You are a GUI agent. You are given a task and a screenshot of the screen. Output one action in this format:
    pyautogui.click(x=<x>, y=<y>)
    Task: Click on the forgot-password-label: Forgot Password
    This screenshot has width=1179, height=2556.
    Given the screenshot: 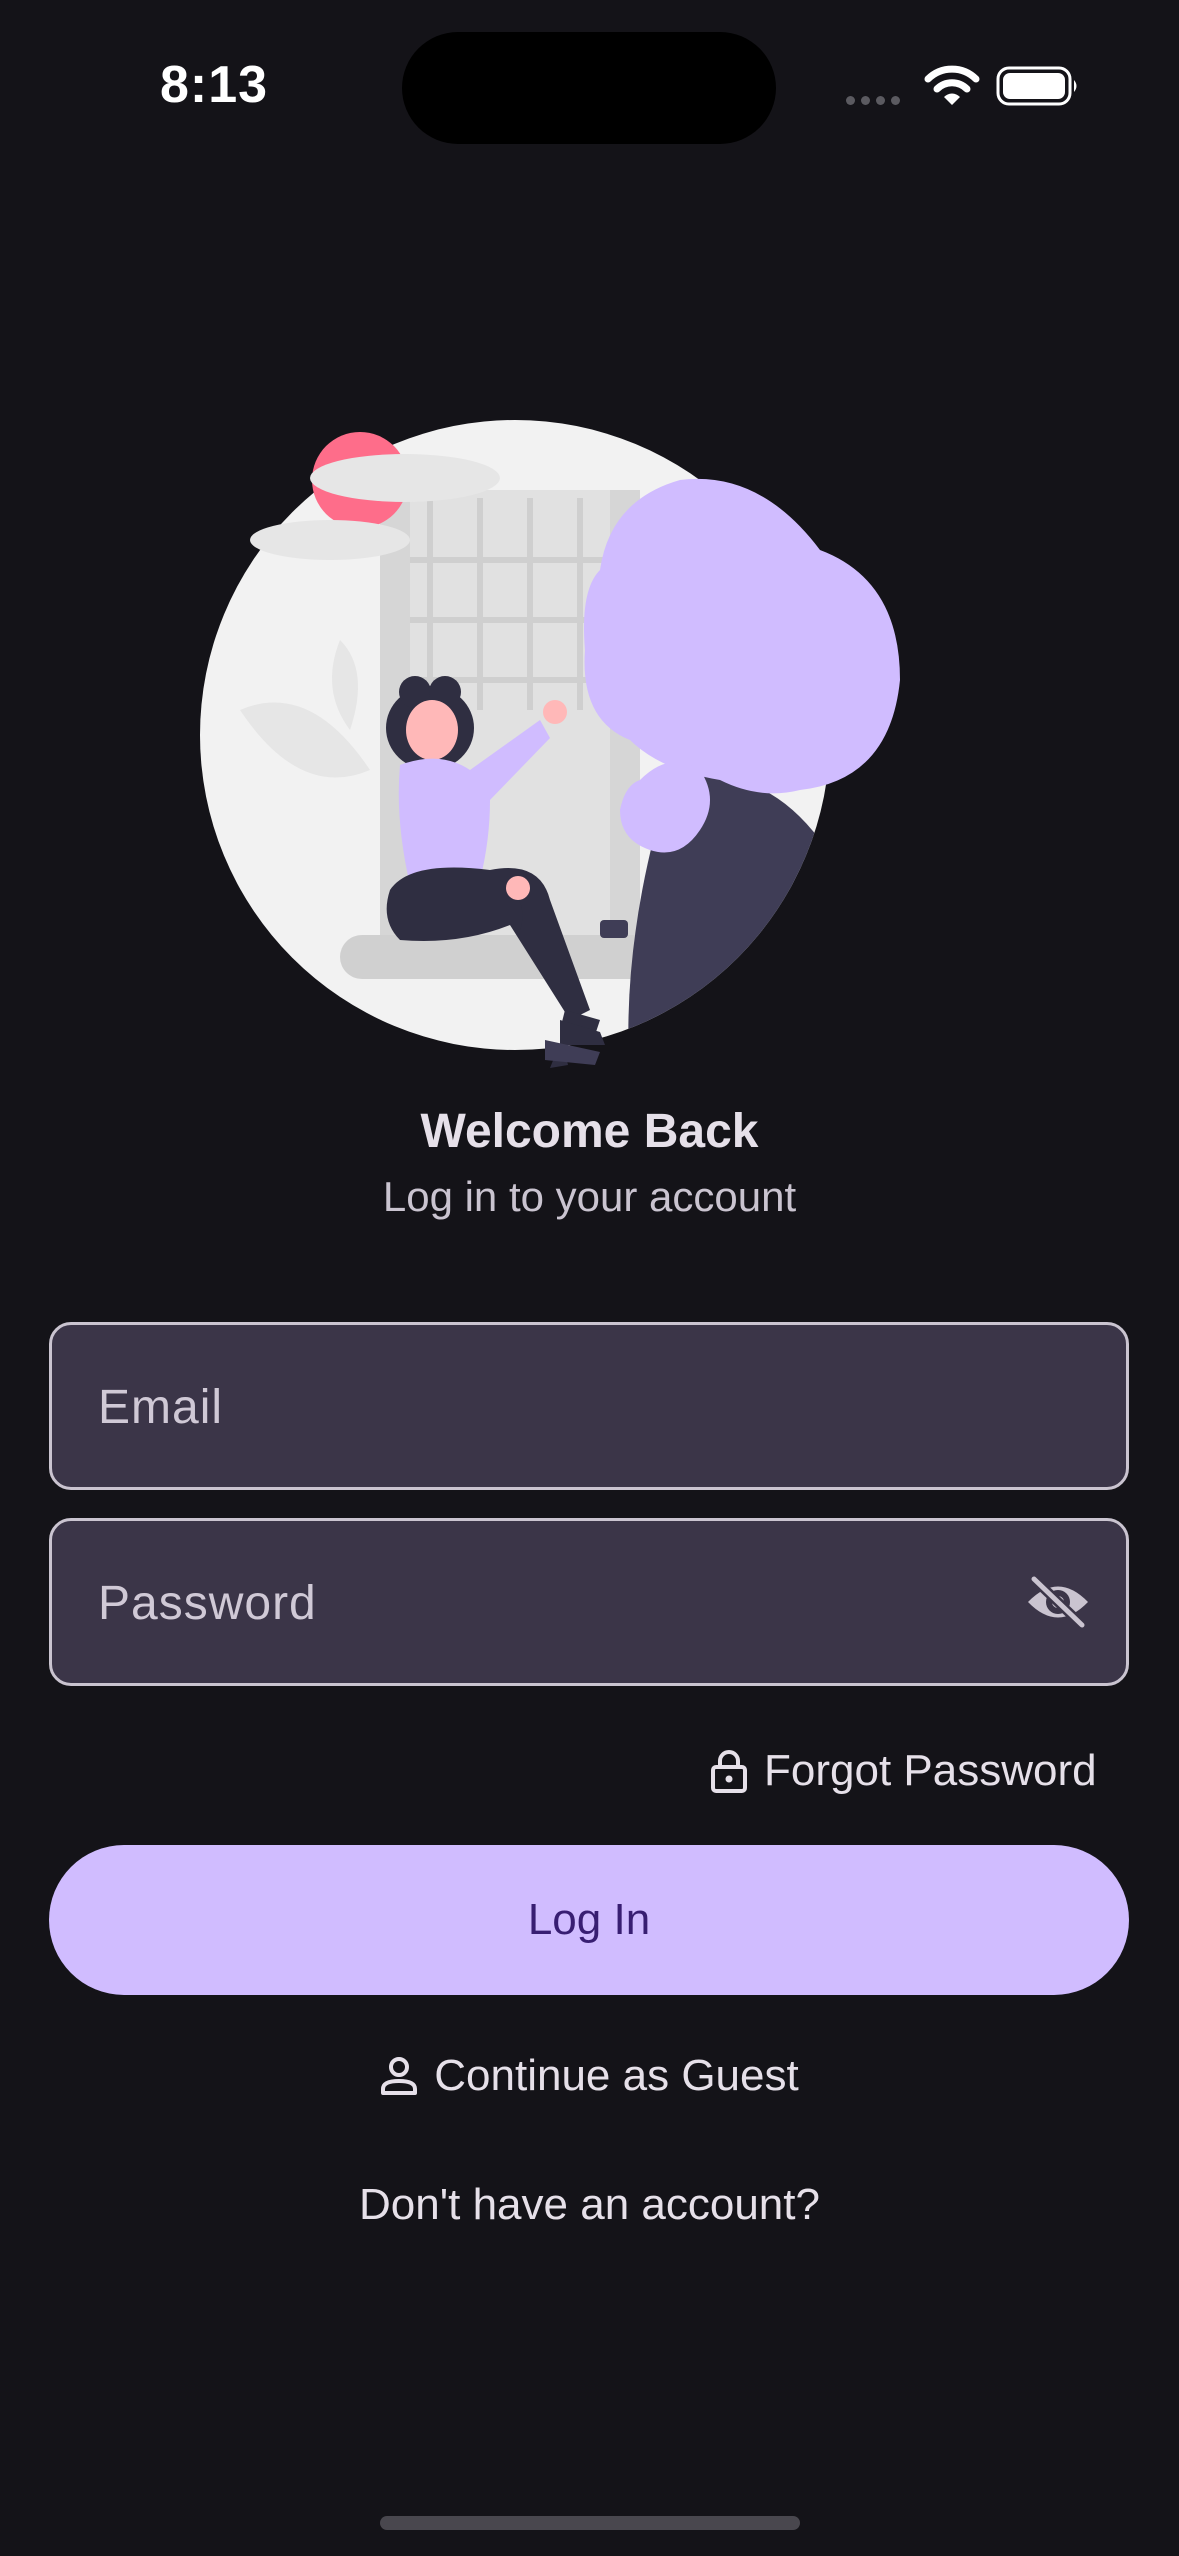 What is the action you would take?
    pyautogui.click(x=930, y=1770)
    